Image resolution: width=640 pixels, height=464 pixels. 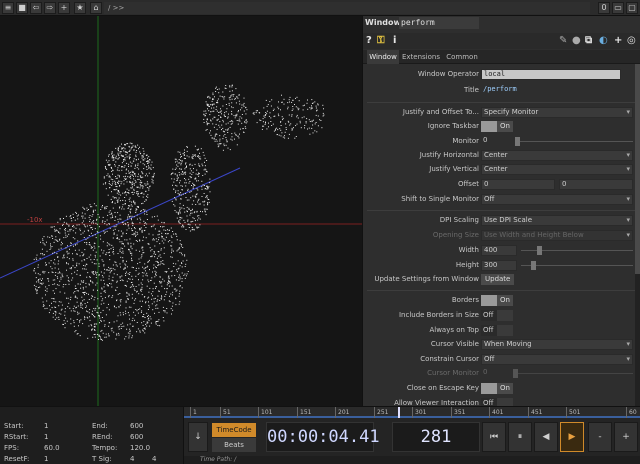 I want to click on close-escape-toggle: On, so click(x=497, y=388).